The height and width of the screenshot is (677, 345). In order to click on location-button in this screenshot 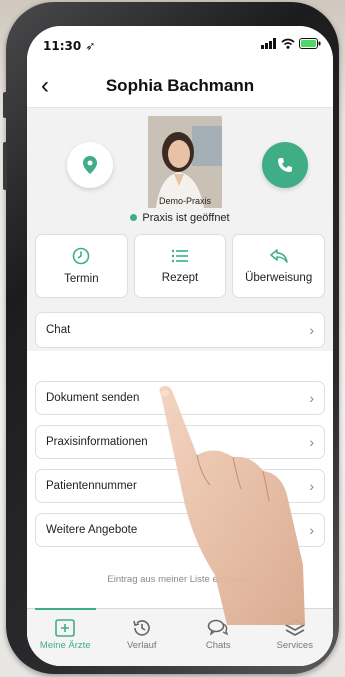, I will do `click(90, 165)`.